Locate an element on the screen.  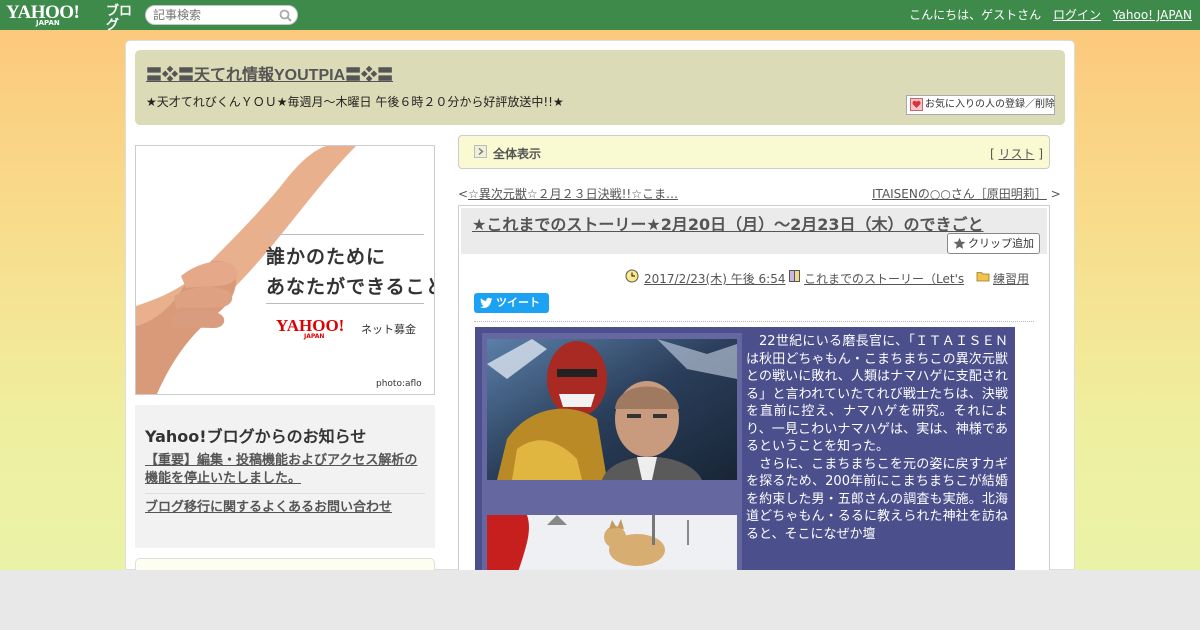
list-view-link: リスト is located at coordinates (1017, 154).